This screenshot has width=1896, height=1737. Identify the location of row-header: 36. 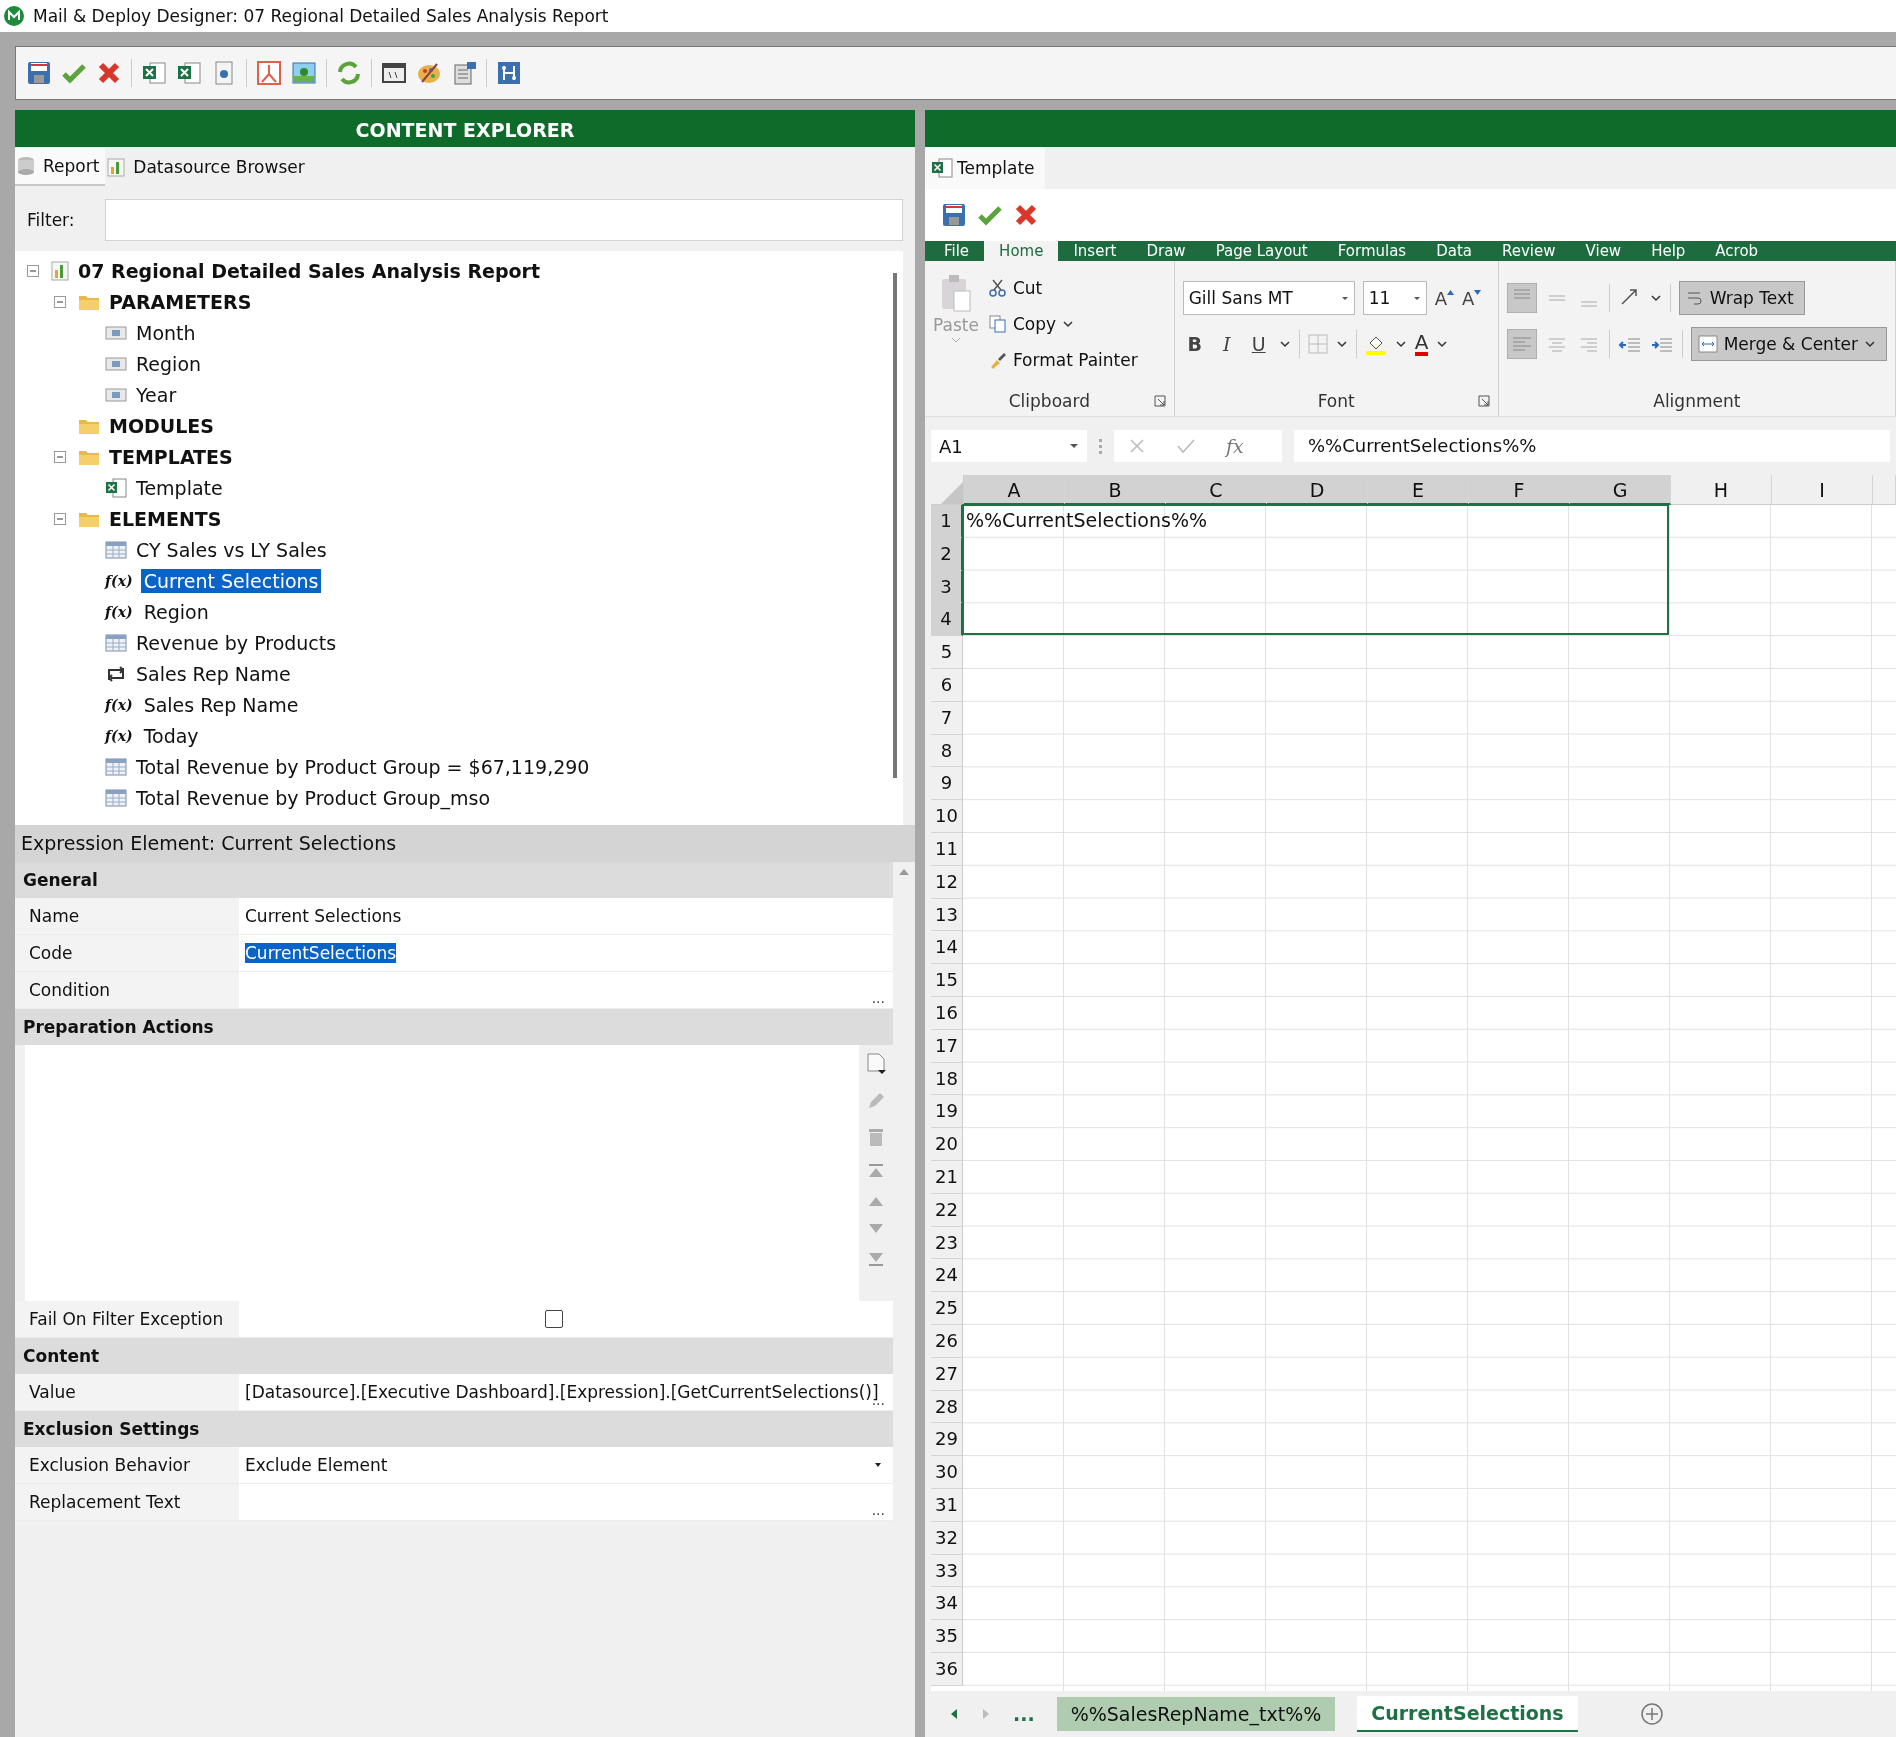
(947, 1669).